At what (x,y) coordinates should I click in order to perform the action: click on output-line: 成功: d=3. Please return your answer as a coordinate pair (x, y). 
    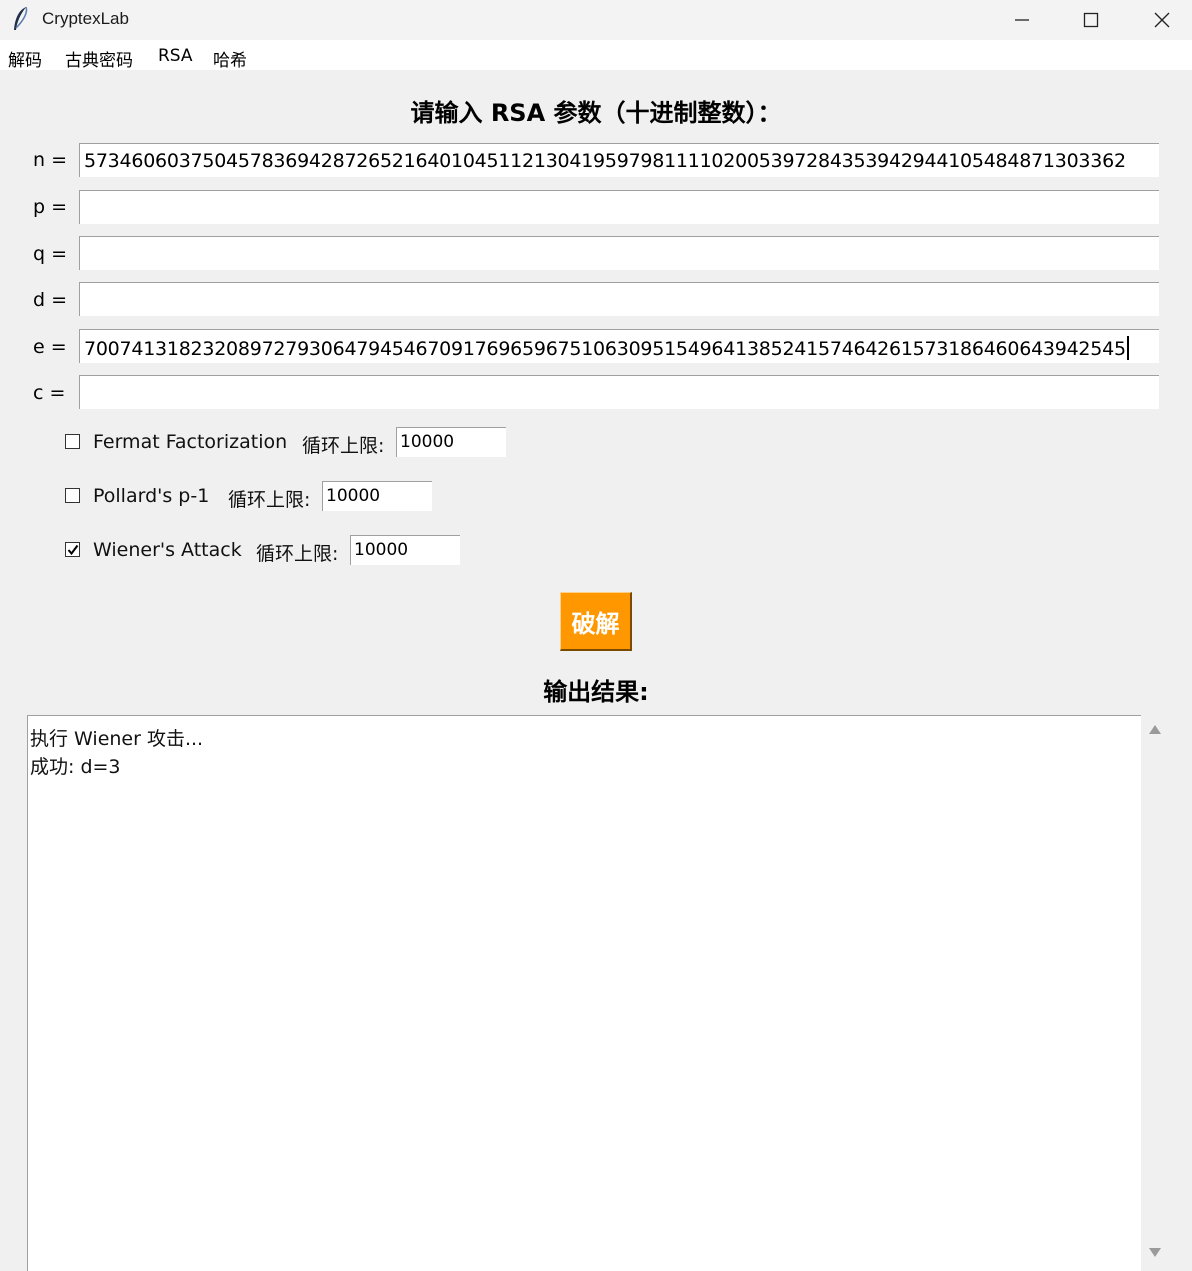
    Looking at the image, I should click on (75, 767).